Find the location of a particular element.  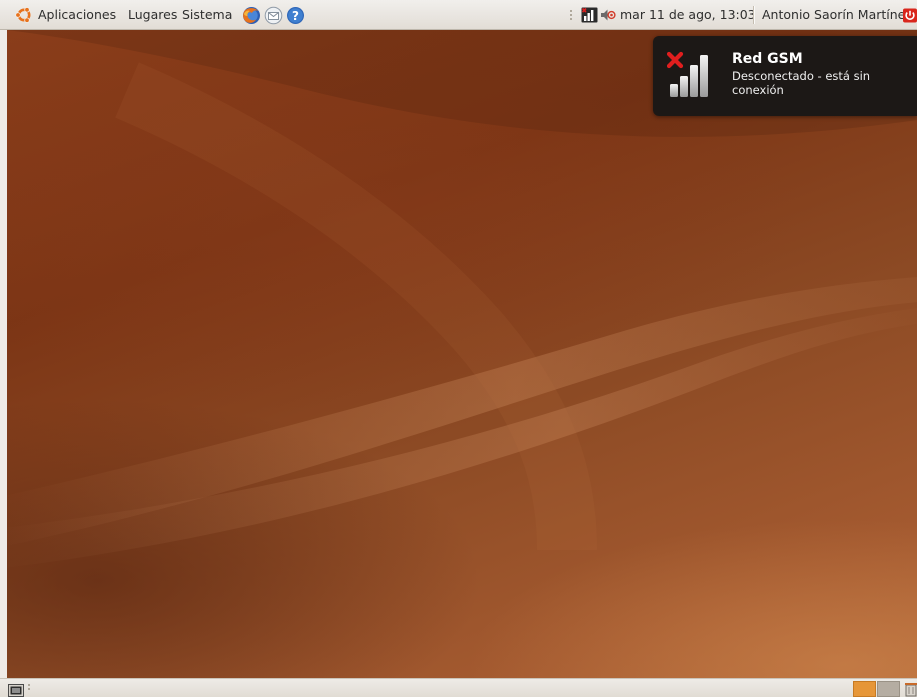

applications-menu: Aplicaciones is located at coordinates (77, 15).